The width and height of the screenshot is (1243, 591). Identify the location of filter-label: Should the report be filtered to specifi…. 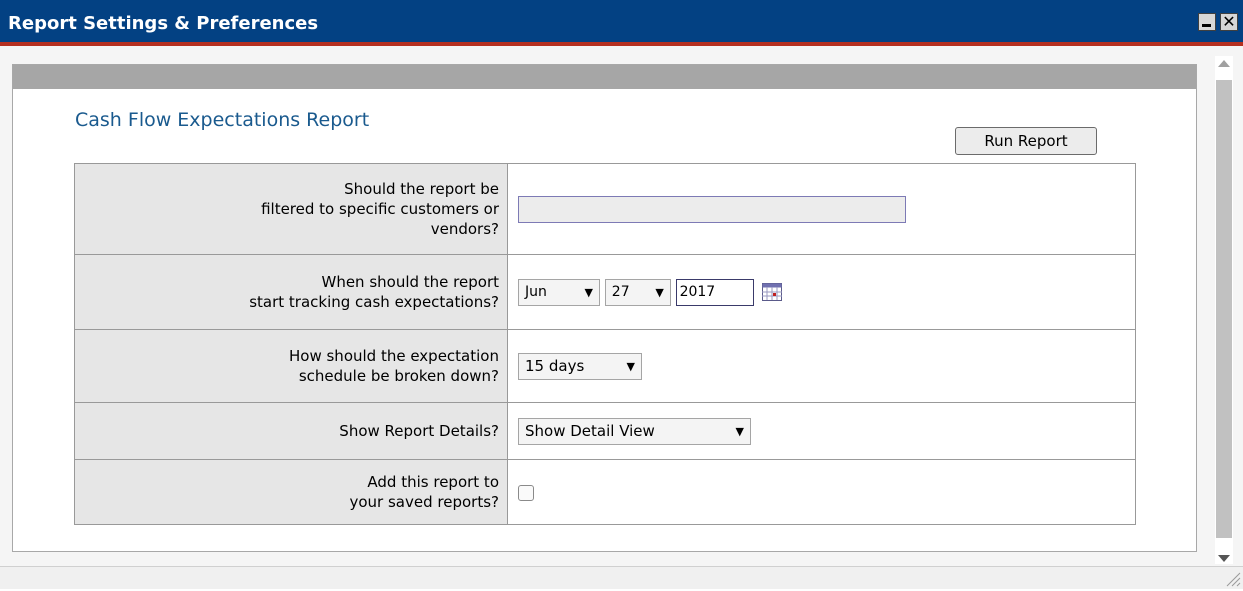
(291, 209).